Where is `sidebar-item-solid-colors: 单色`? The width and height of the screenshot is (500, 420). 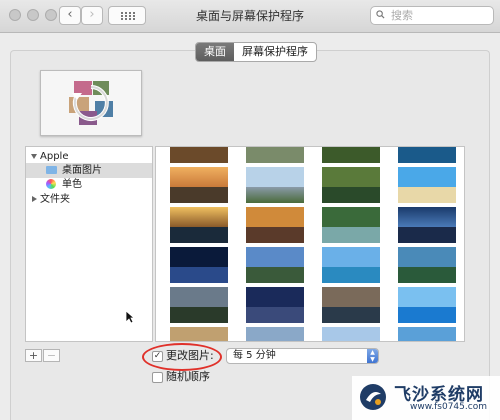
sidebar-item-solid-colors: 单色 is located at coordinates (89, 184).